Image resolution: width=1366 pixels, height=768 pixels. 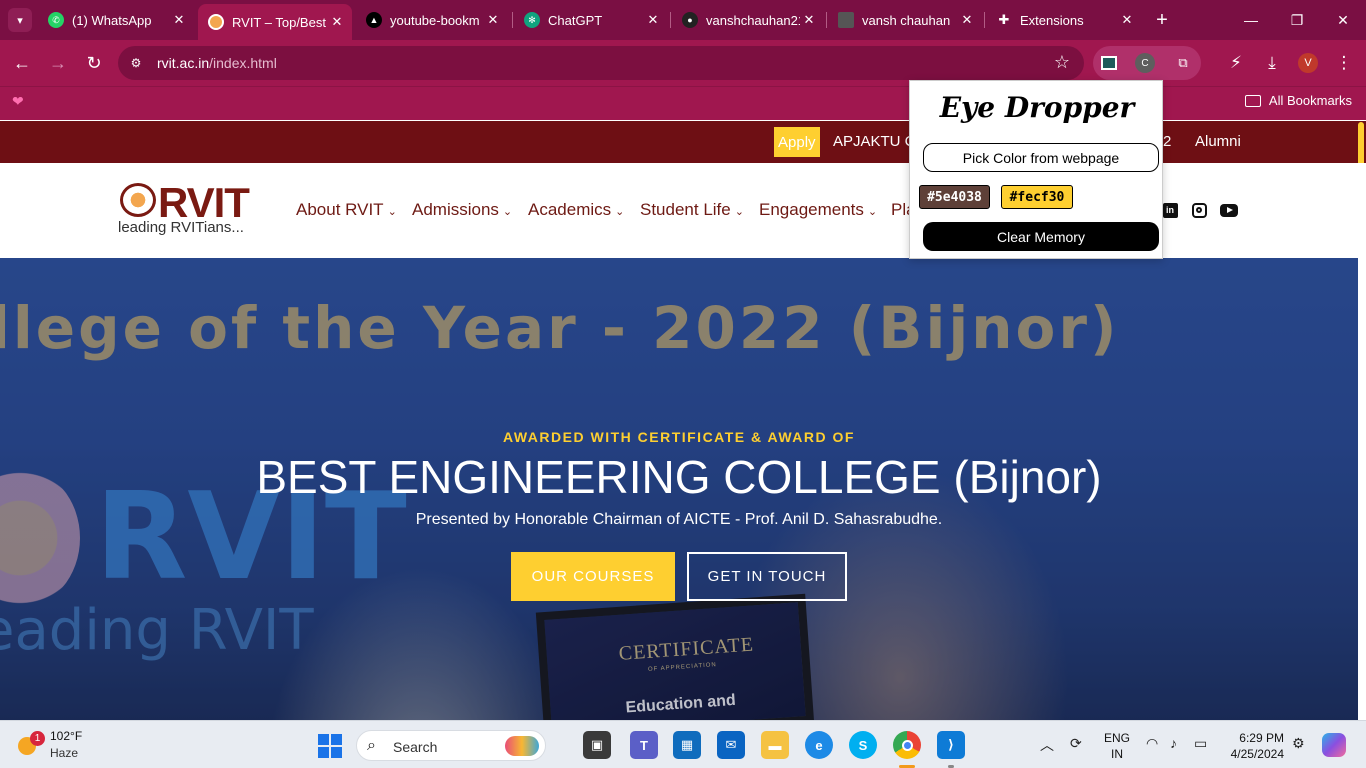 What do you see at coordinates (1047, 745) in the screenshot?
I see `show-hidden-icons-chevron: ︿` at bounding box center [1047, 745].